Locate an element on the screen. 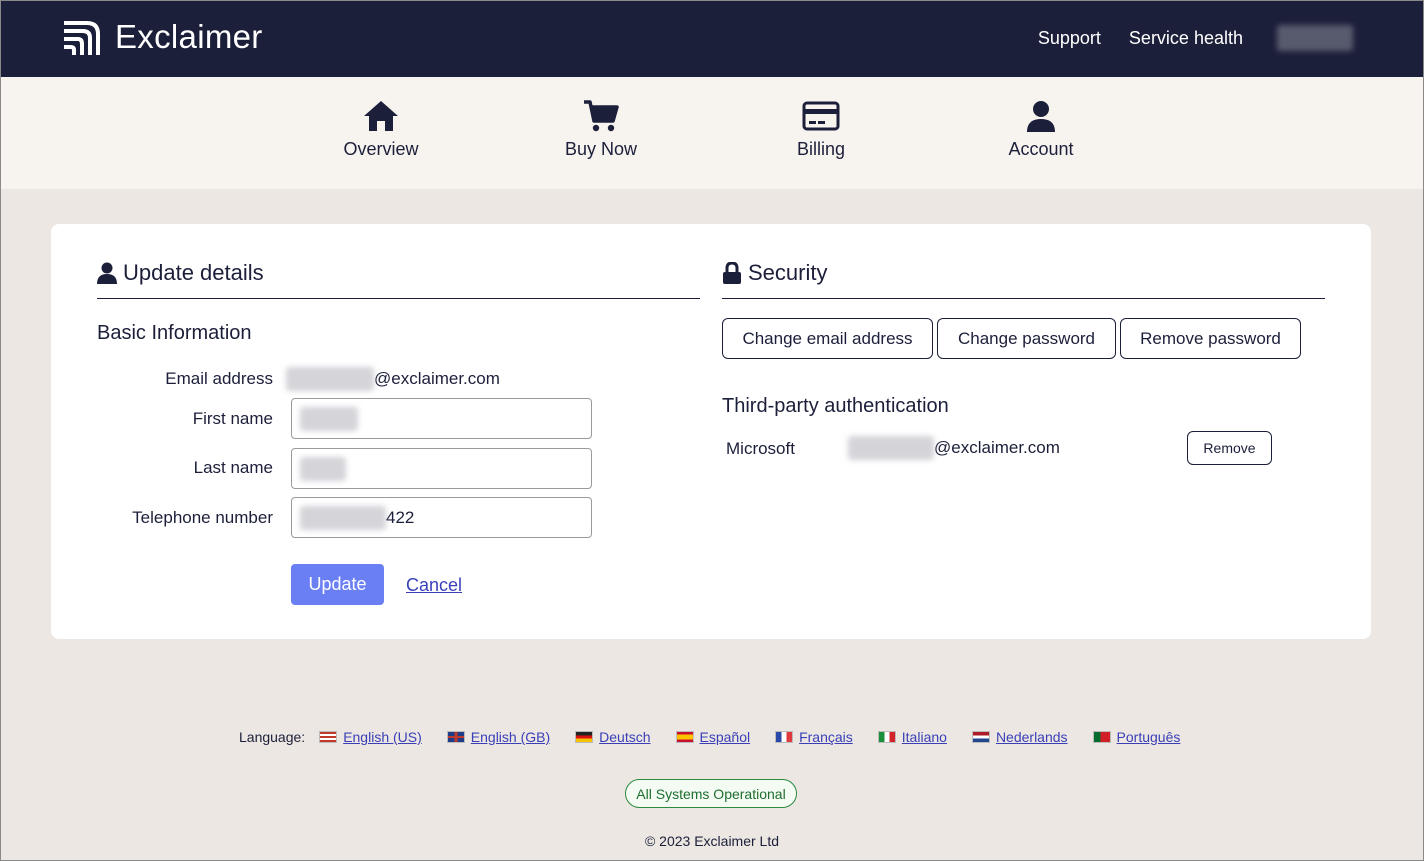 The height and width of the screenshot is (861, 1424). security-title: Security is located at coordinates (788, 272).